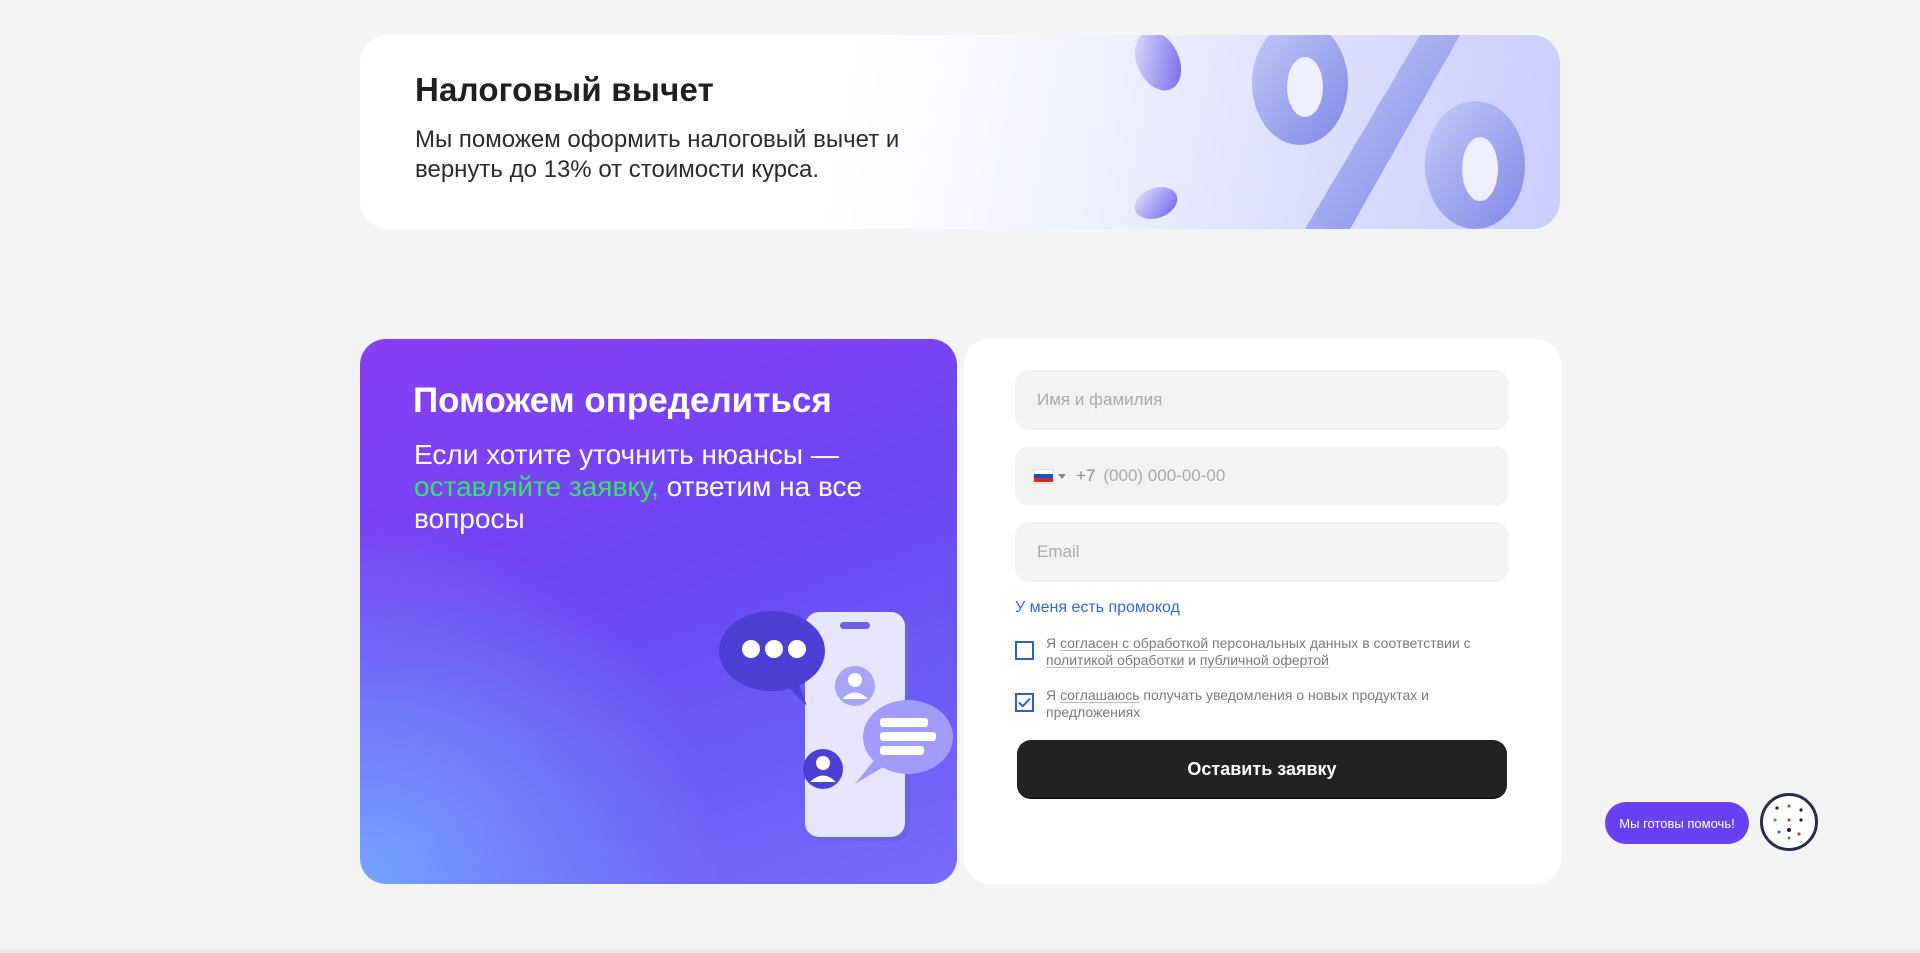 The image size is (1920, 953). What do you see at coordinates (1295, 476) in the screenshot?
I see `phone-input` at bounding box center [1295, 476].